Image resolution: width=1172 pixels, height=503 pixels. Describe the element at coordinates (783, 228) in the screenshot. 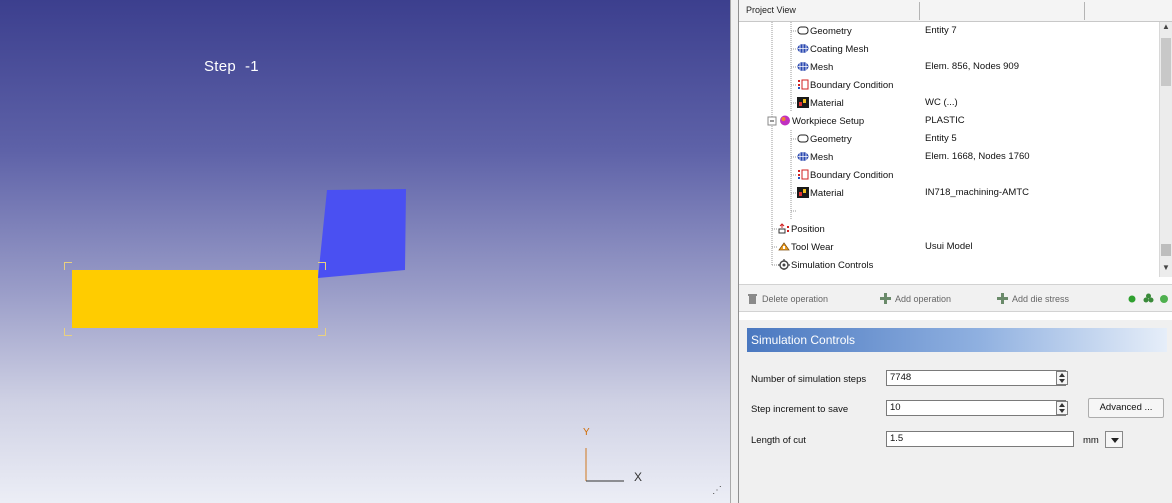

I see `position-icon` at that location.